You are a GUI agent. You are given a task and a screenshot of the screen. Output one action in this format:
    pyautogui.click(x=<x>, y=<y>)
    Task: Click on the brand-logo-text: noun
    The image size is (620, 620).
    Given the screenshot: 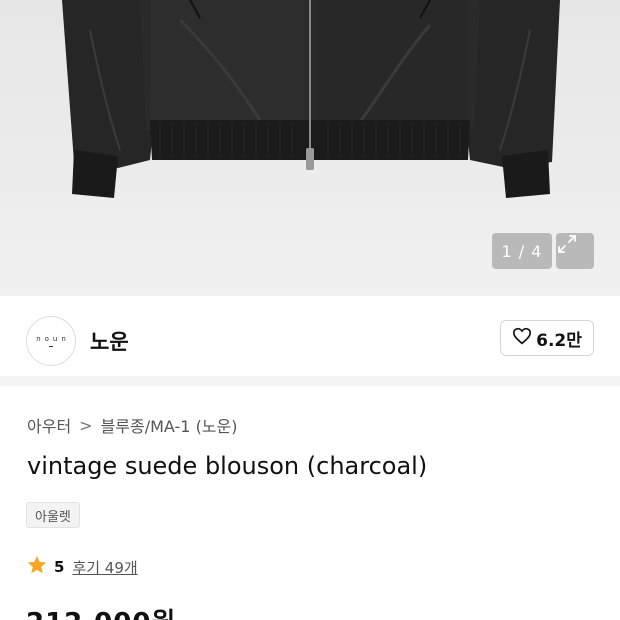 What is the action you would take?
    pyautogui.click(x=53, y=339)
    